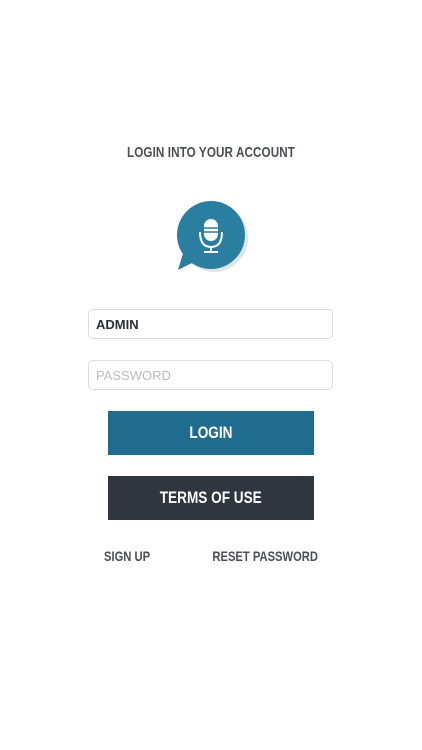 The image size is (422, 750). What do you see at coordinates (210, 375) in the screenshot?
I see `password-input` at bounding box center [210, 375].